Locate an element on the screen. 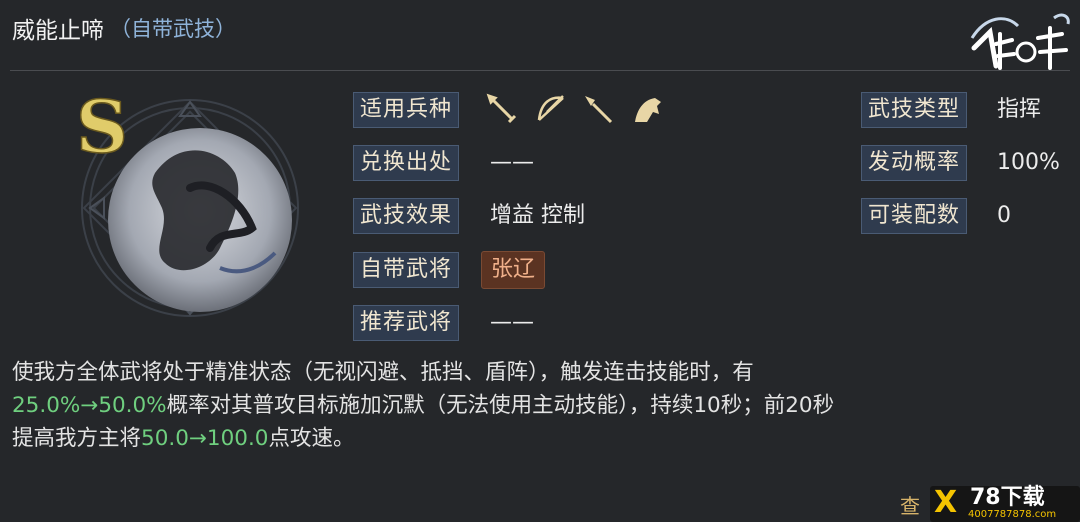 The width and height of the screenshot is (1080, 522). skill-subtype: （自带武技） is located at coordinates (173, 29).